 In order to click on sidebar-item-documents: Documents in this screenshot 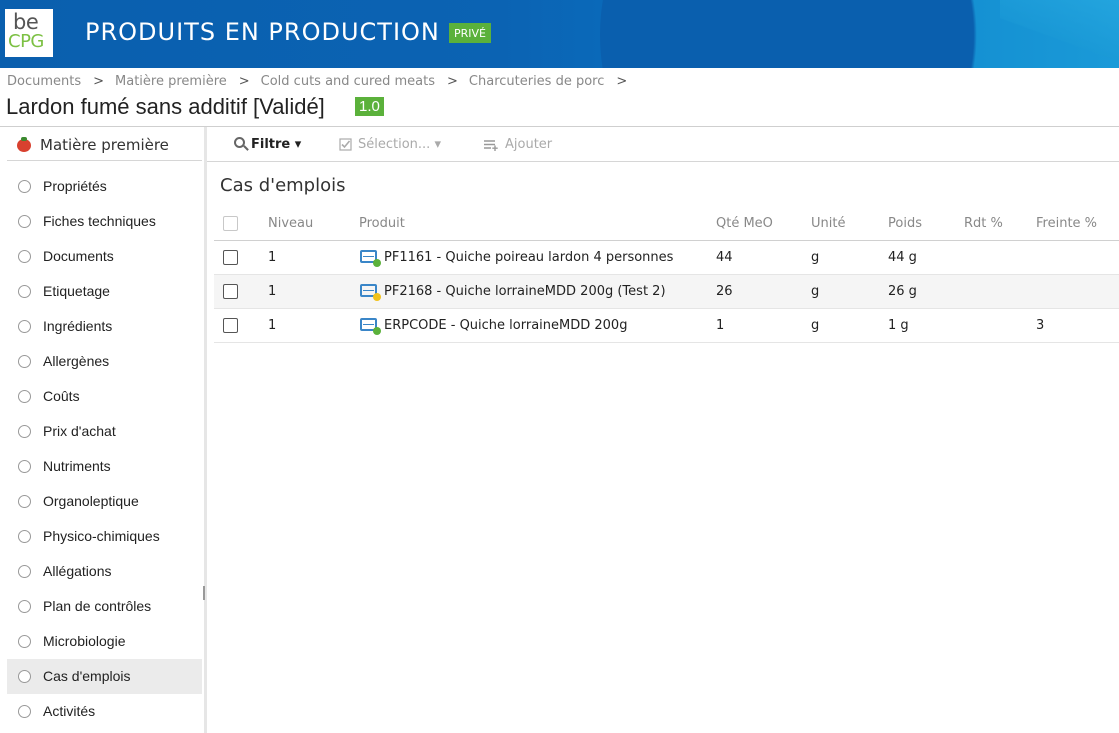, I will do `click(104, 256)`.